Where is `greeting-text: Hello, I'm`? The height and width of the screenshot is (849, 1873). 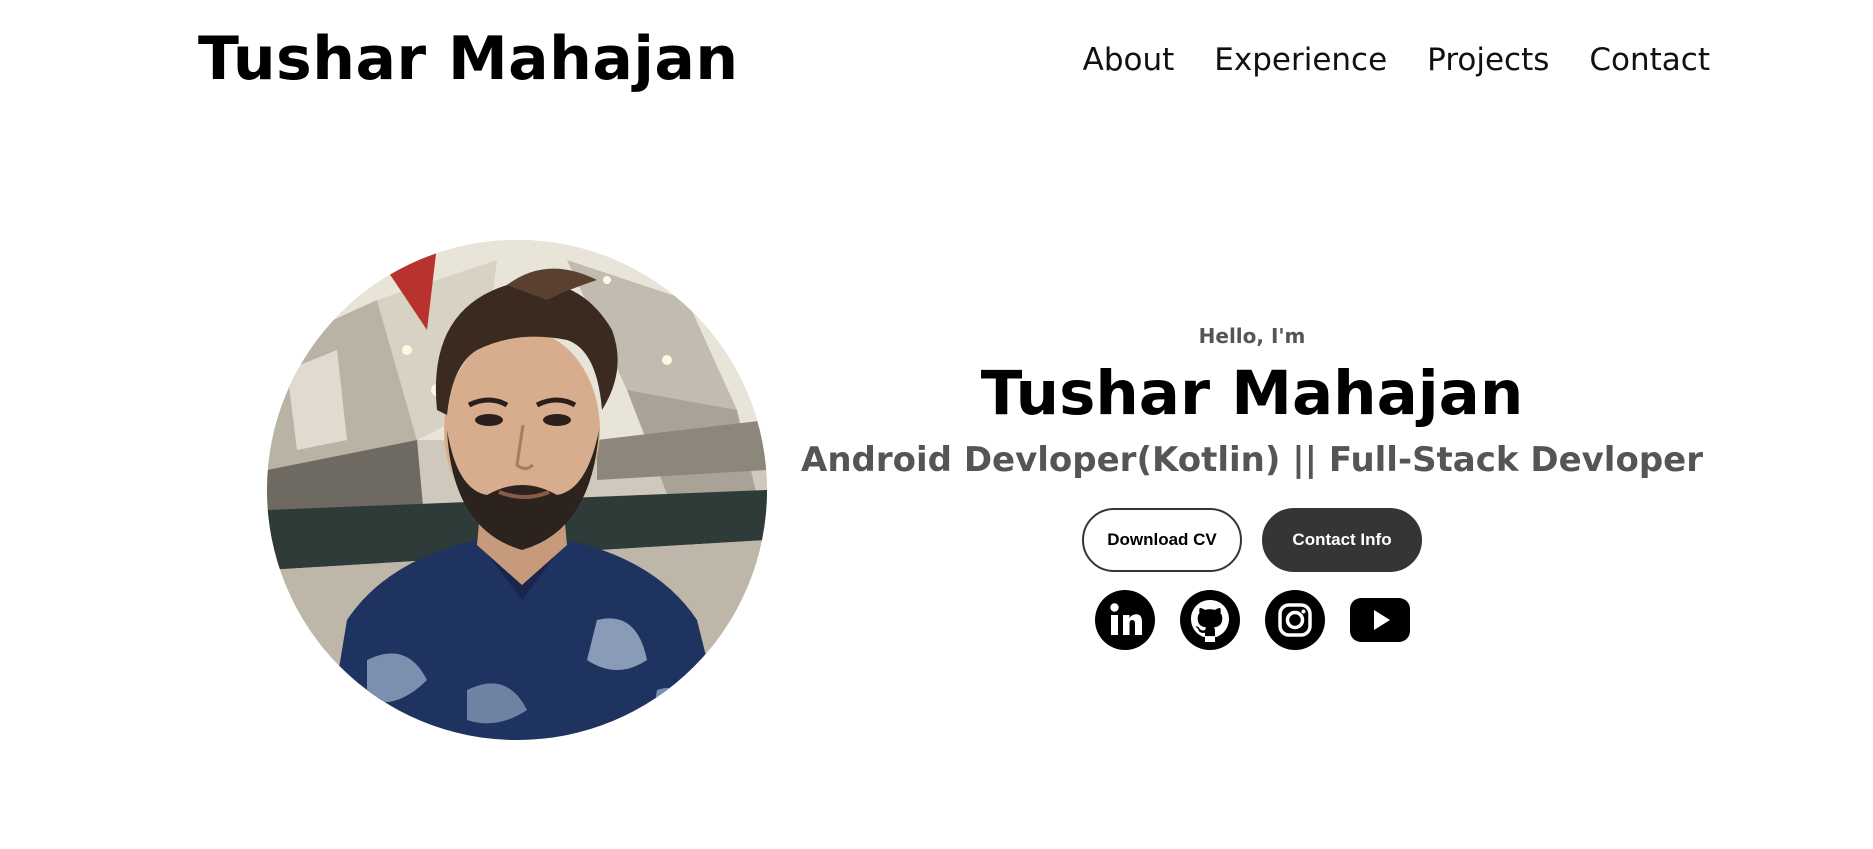 greeting-text: Hello, I'm is located at coordinates (1252, 336).